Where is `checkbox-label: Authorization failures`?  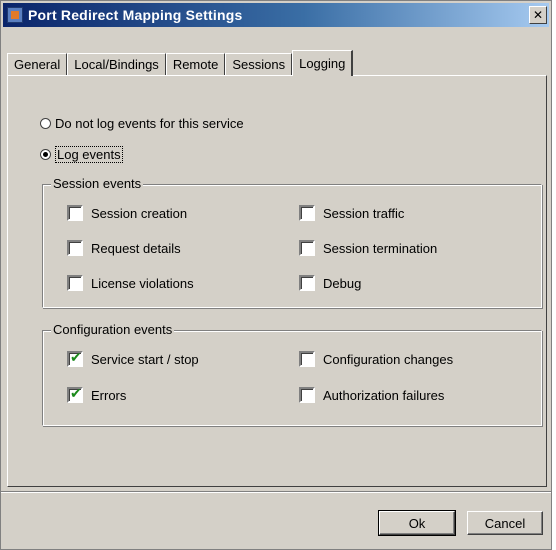 checkbox-label: Authorization failures is located at coordinates (384, 395).